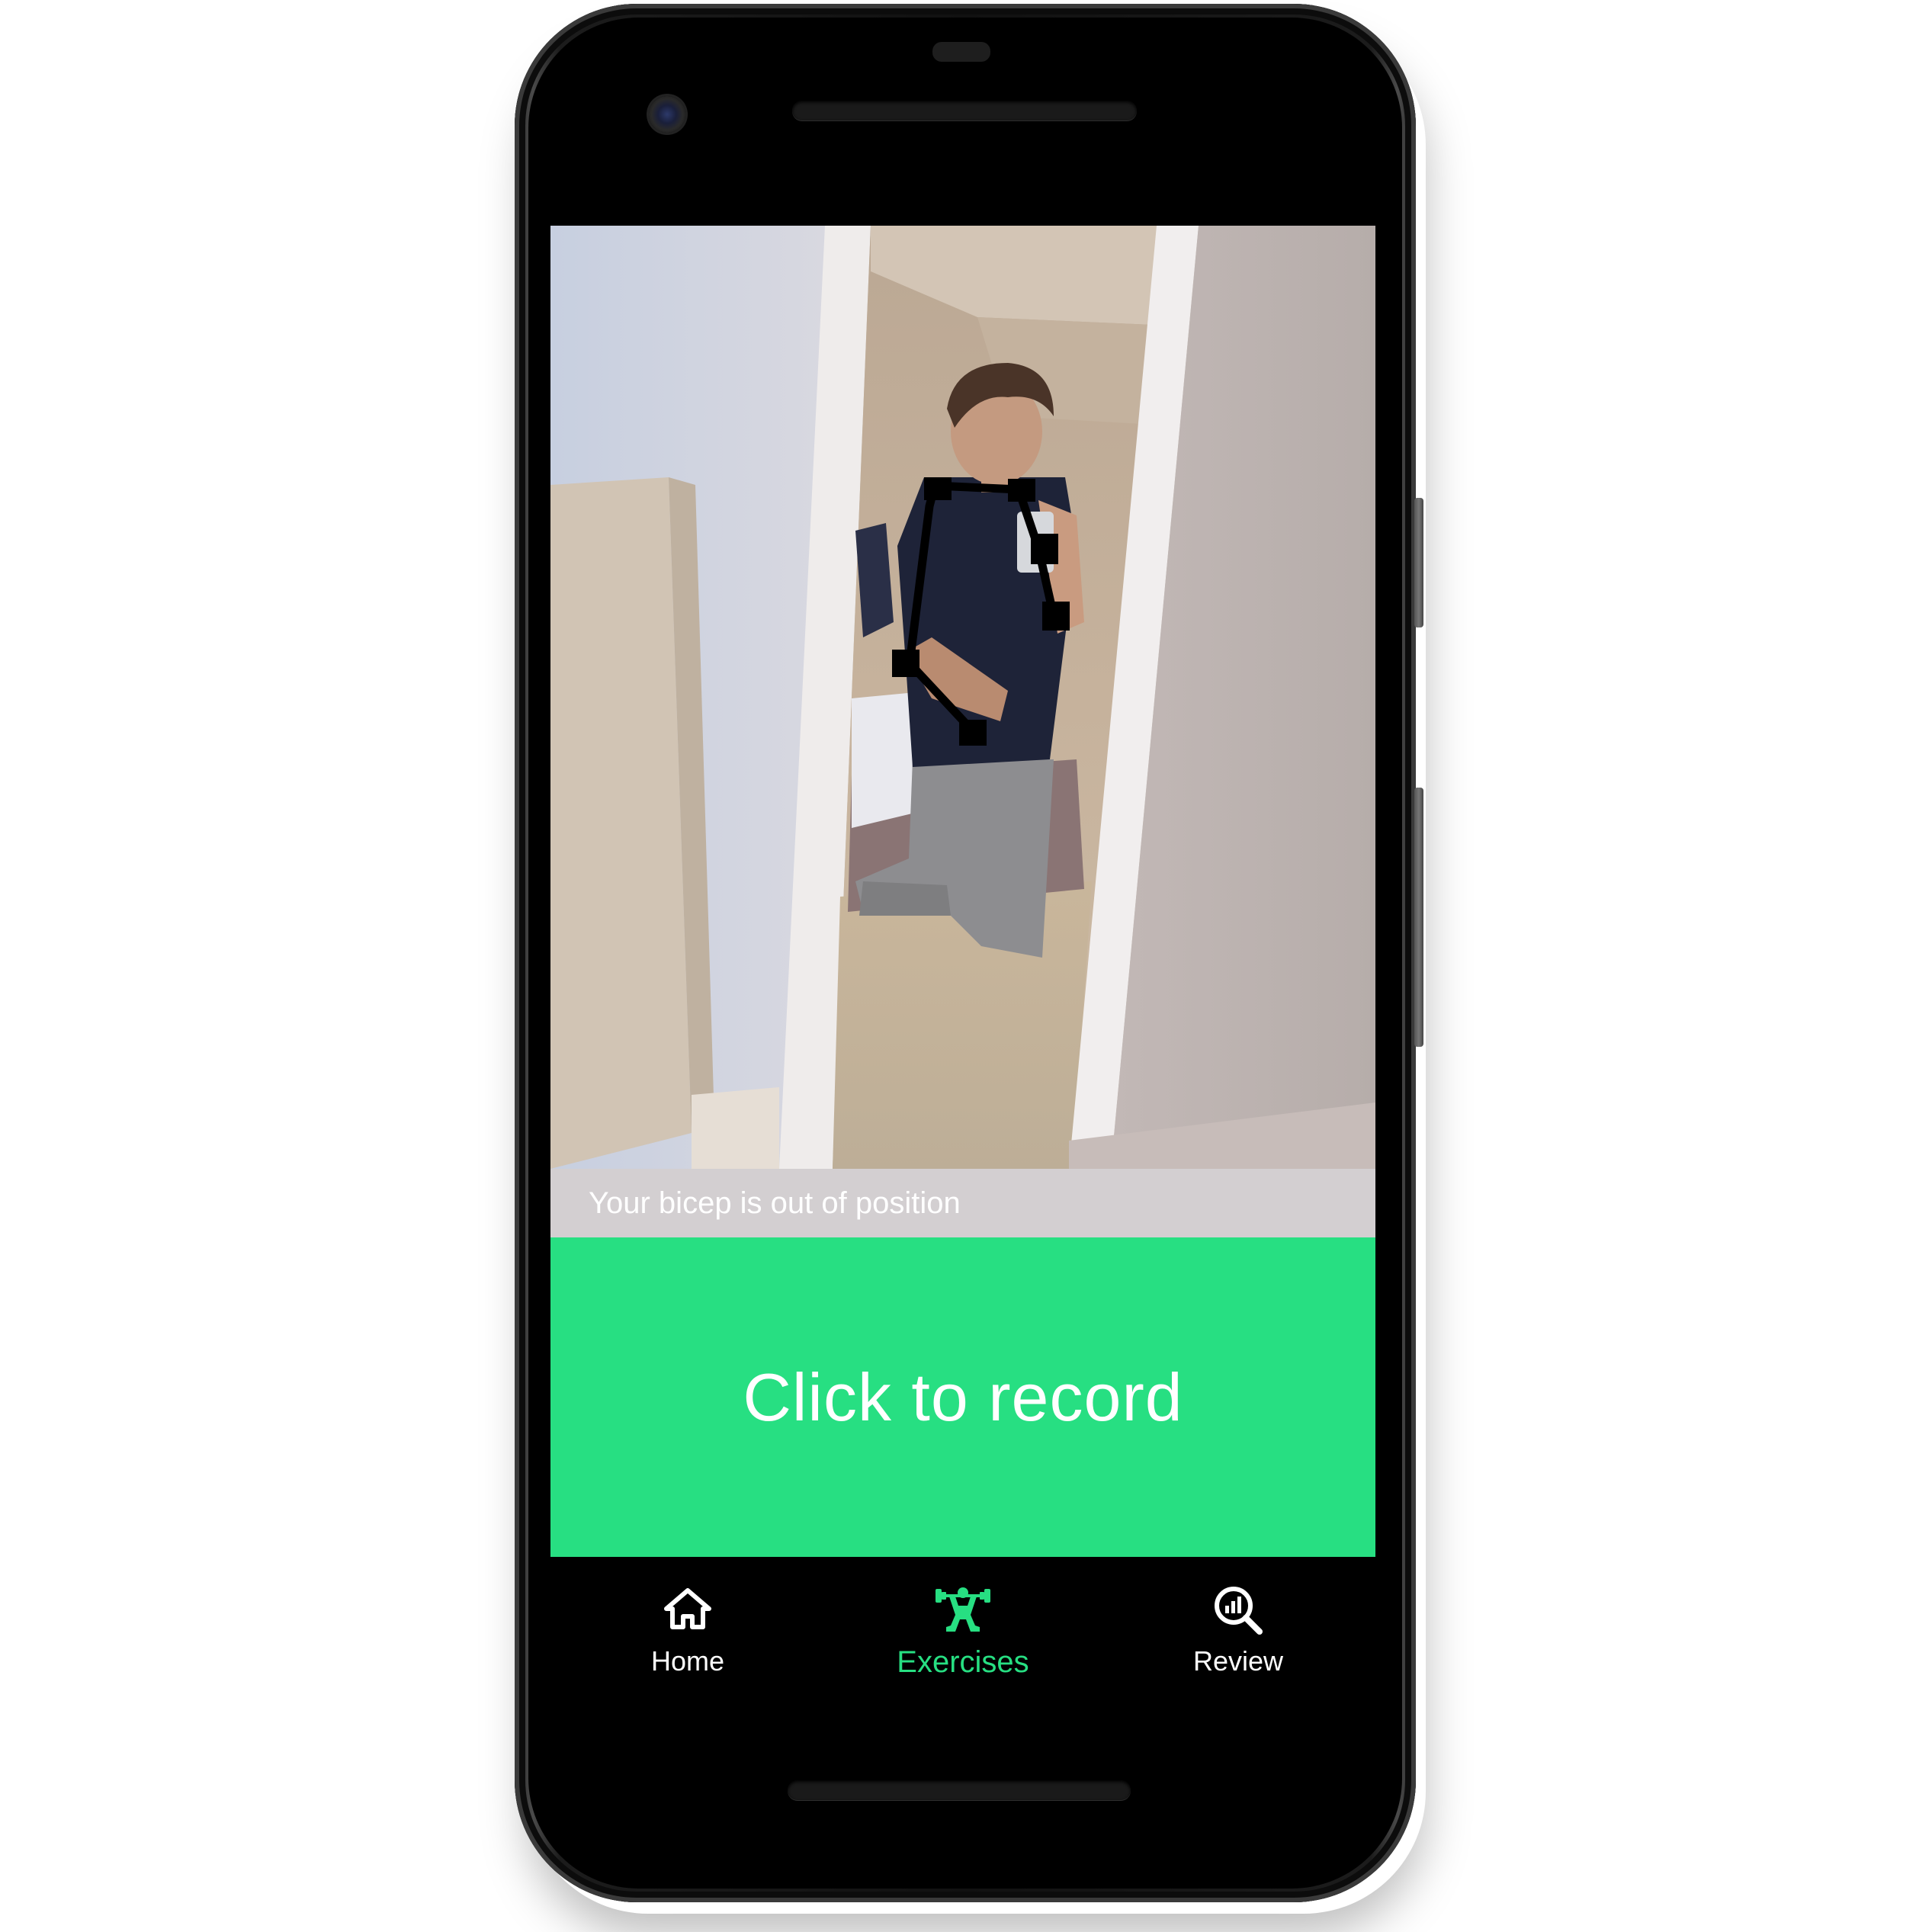  Describe the element at coordinates (1238, 1661) in the screenshot. I see `nav-item-review-label: Review` at that location.